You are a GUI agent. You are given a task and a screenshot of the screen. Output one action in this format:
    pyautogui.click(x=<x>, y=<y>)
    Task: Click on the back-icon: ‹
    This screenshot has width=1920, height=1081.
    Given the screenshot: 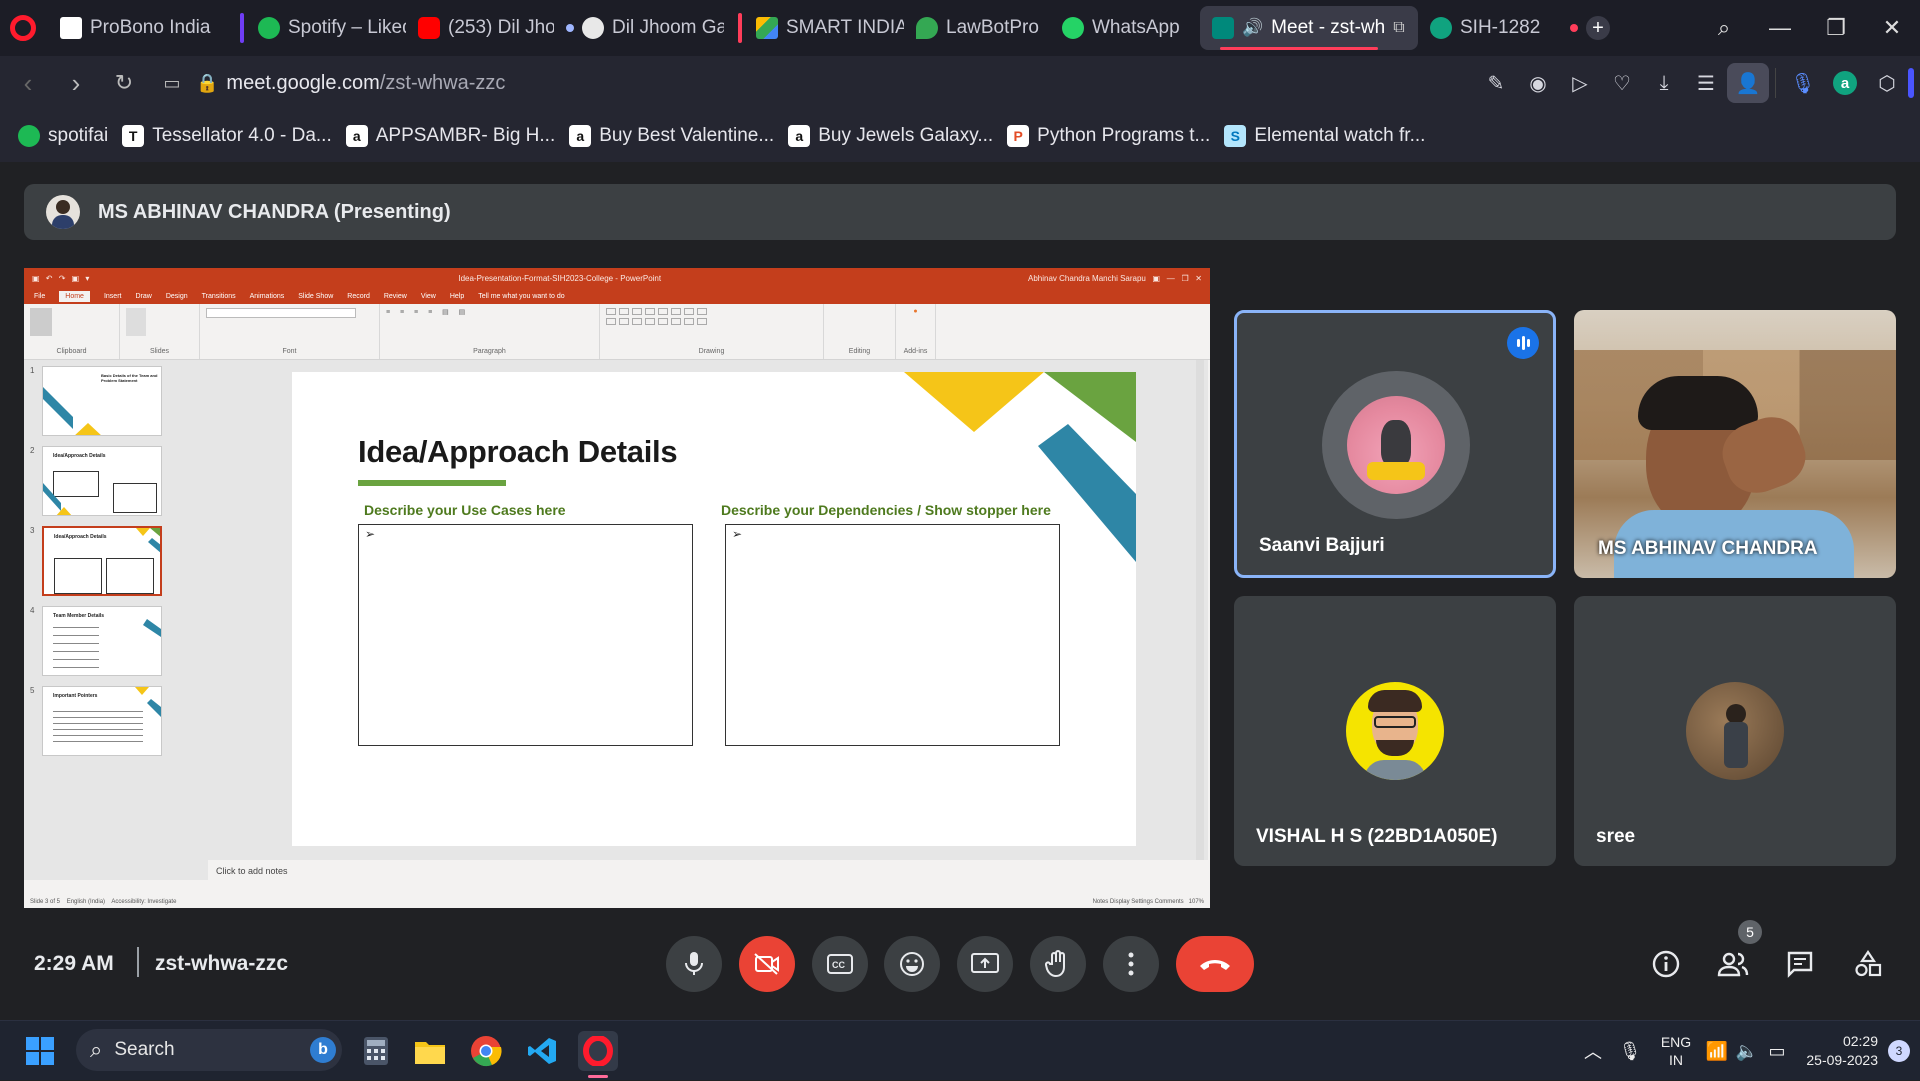 What is the action you would take?
    pyautogui.click(x=28, y=83)
    